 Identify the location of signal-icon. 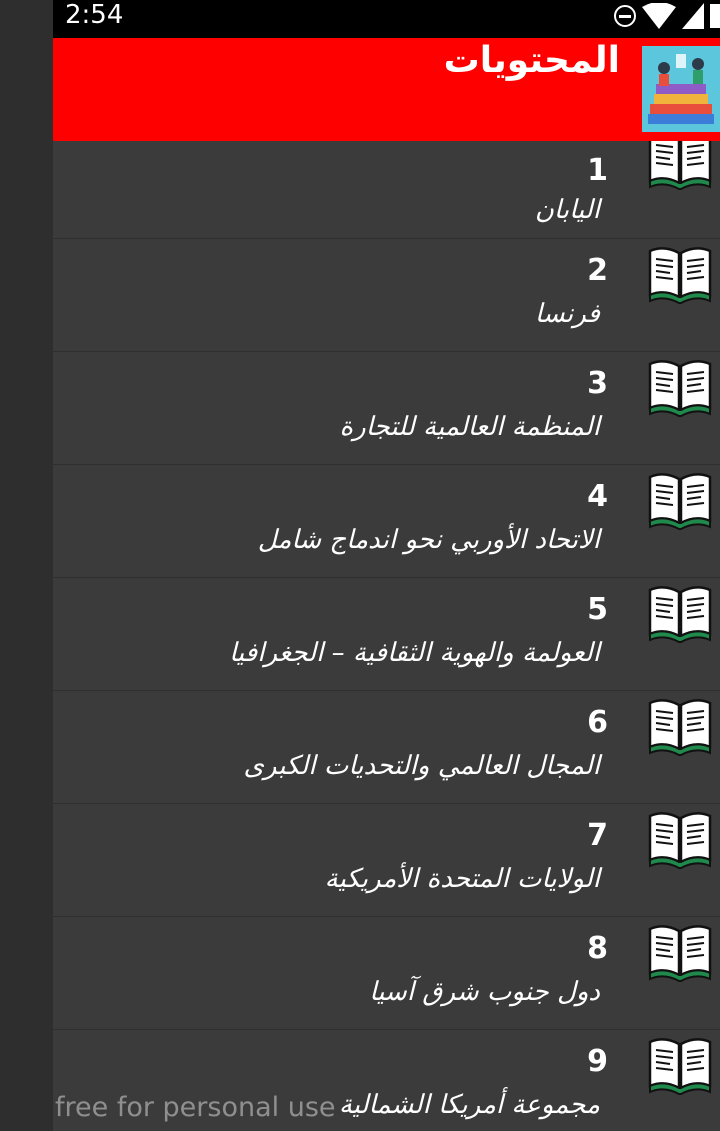
(693, 16).